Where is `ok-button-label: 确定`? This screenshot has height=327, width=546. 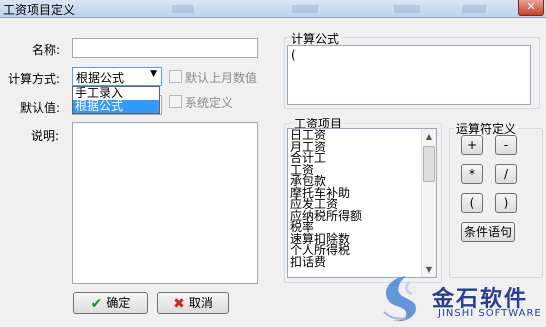
ok-button-label: 确定 is located at coordinates (118, 303).